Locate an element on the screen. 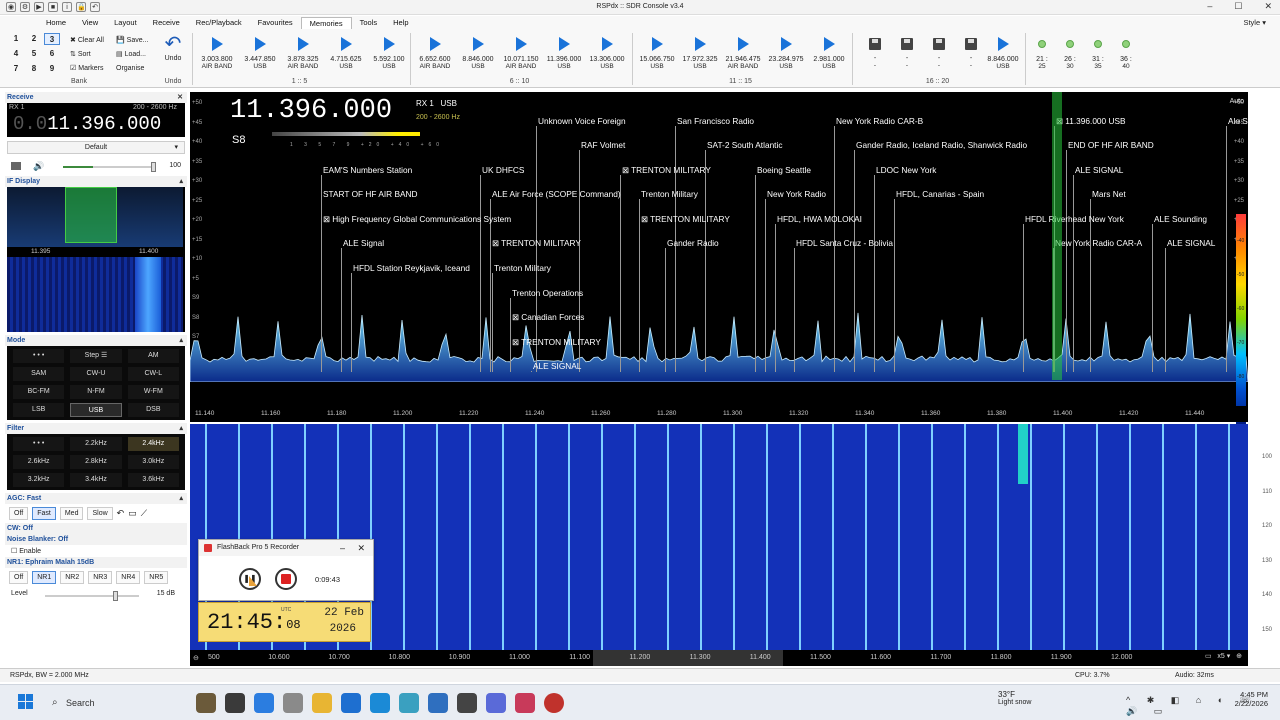 Image resolution: width=1280 pixels, height=720 pixels. frequency-marker-label: UK DHFCS is located at coordinates (503, 170).